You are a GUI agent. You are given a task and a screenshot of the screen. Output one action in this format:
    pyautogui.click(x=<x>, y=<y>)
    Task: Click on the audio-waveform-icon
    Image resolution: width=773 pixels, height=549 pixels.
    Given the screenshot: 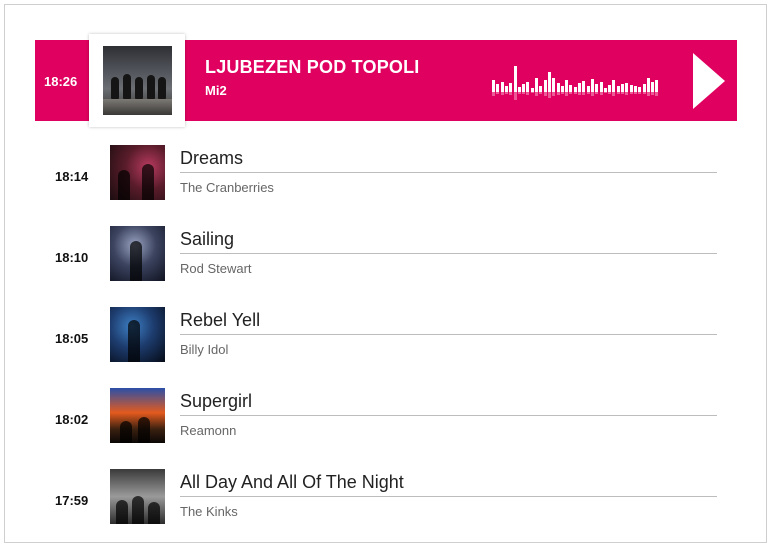 What is the action you would take?
    pyautogui.click(x=577, y=82)
    